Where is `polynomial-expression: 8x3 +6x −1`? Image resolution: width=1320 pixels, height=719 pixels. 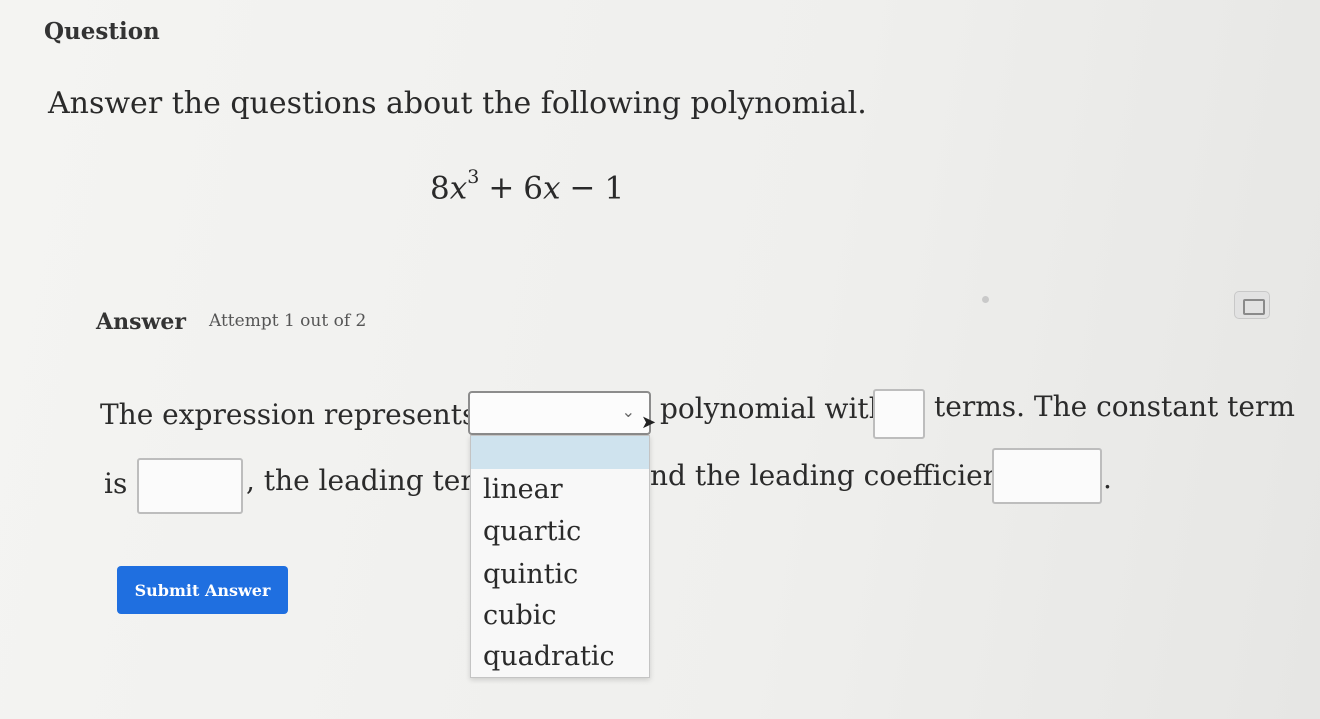
polynomial-expression: 8x3 +6x −1 is located at coordinates (527, 186).